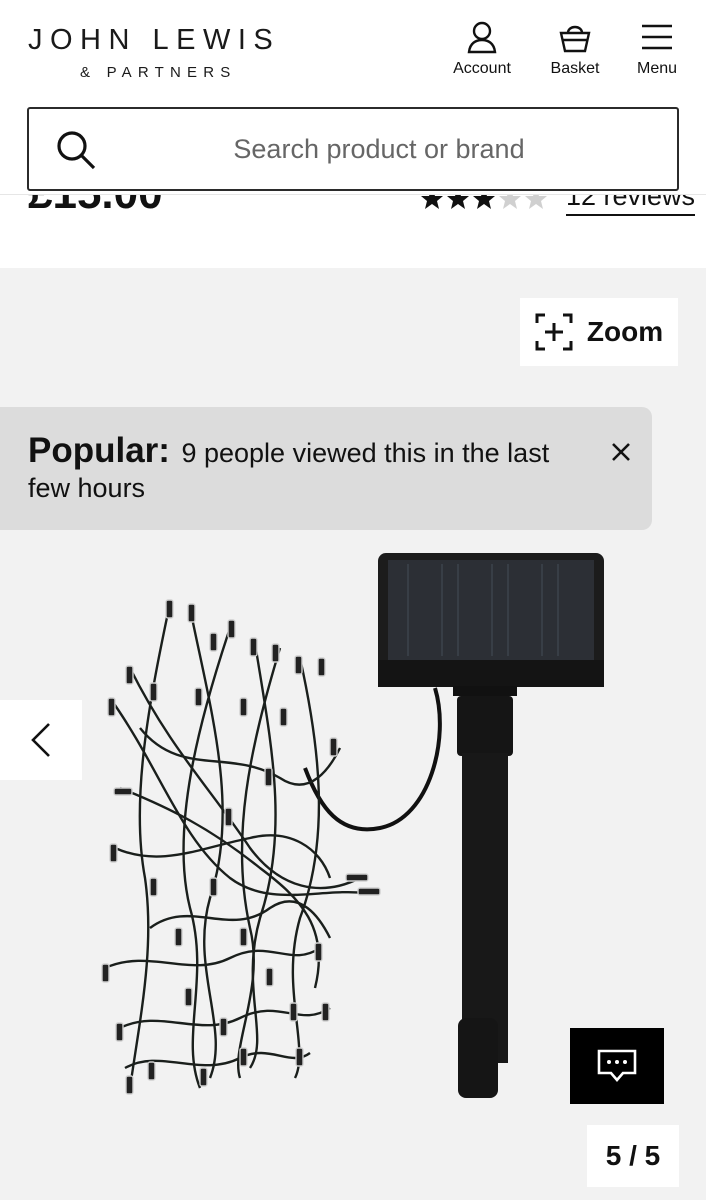  What do you see at coordinates (482, 37) in the screenshot?
I see `person-icon` at bounding box center [482, 37].